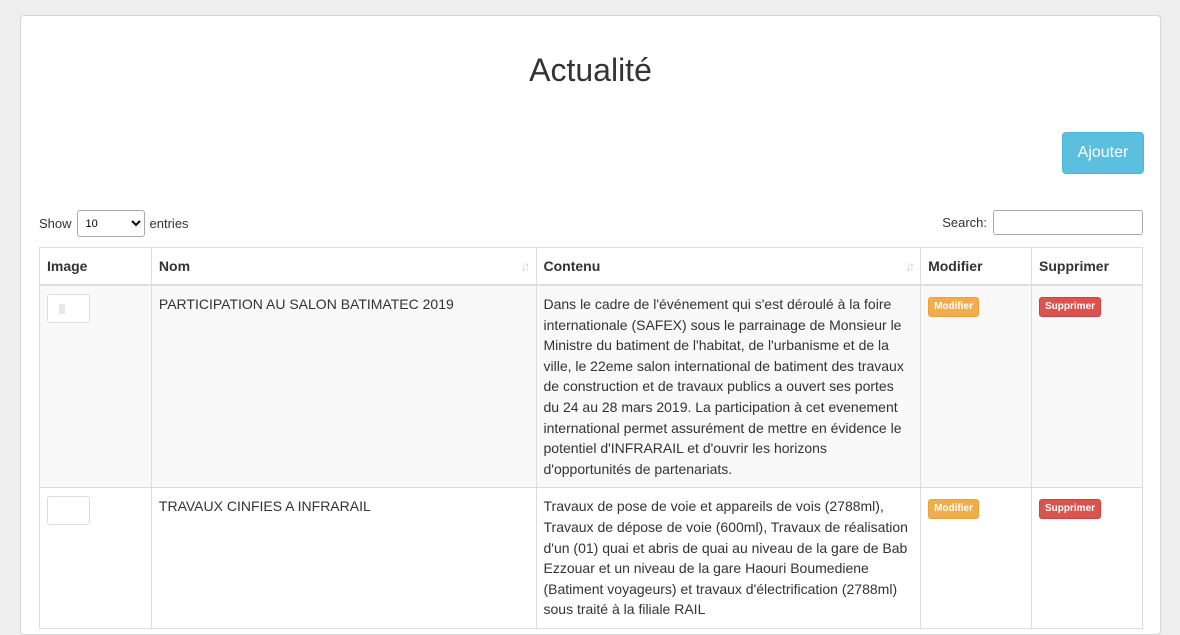 The width and height of the screenshot is (1180, 635). I want to click on column-header-nom-label: Nom, so click(174, 266).